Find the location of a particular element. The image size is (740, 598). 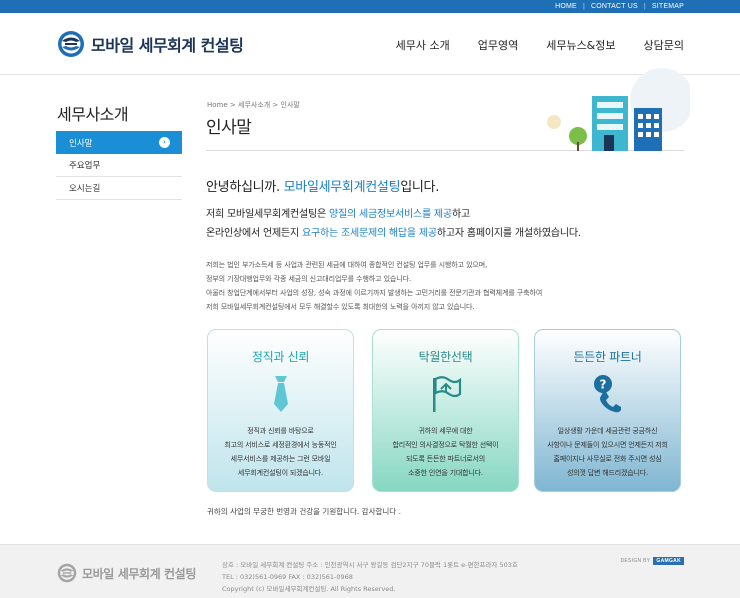

card-title: 든든한 파트너 is located at coordinates (607, 357).